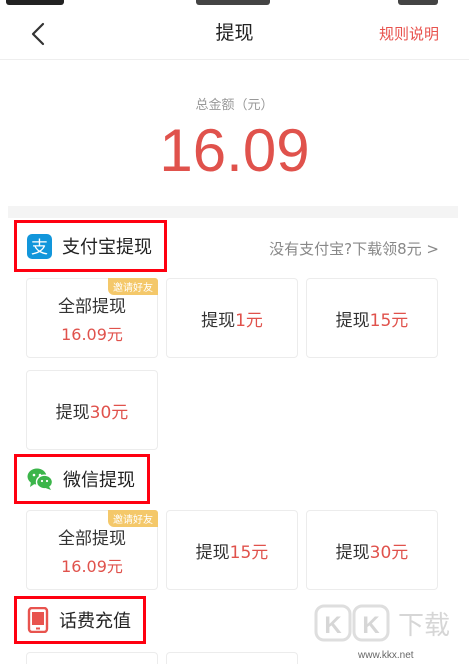 This screenshot has height=664, width=469. What do you see at coordinates (95, 621) in the screenshot?
I see `phone-section-title: 话费充值` at bounding box center [95, 621].